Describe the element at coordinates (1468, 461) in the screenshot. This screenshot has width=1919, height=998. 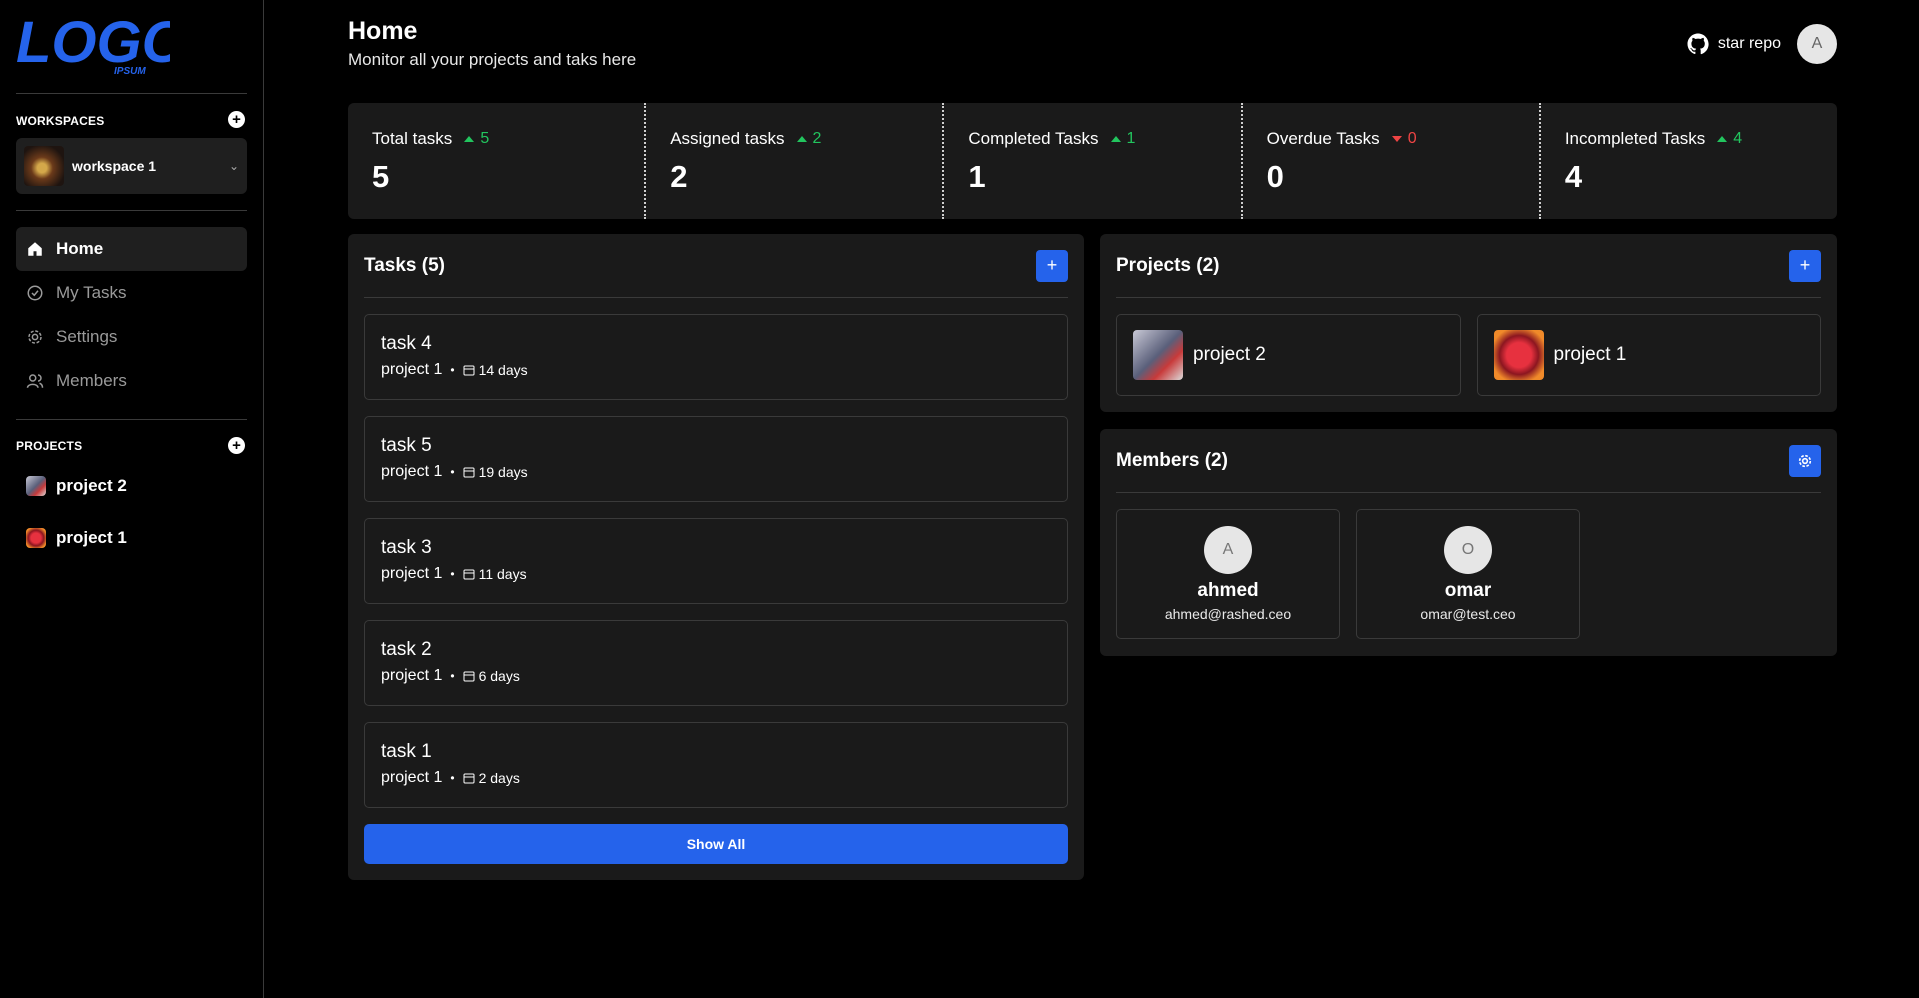
I see `members-panel-header: Members (2)` at that location.